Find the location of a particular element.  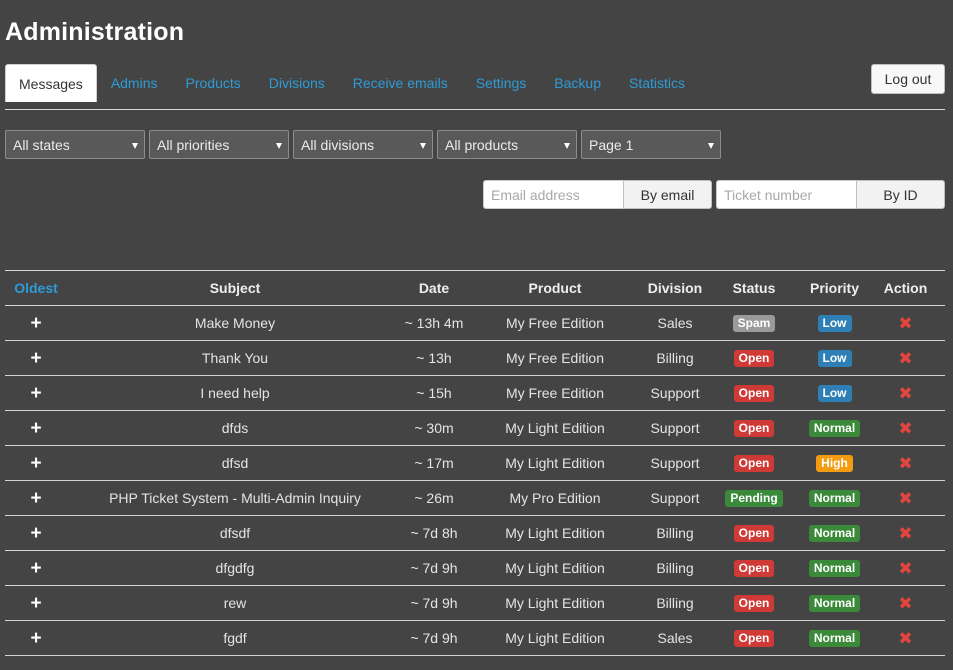

product-filter-select: All products is located at coordinates (507, 144).